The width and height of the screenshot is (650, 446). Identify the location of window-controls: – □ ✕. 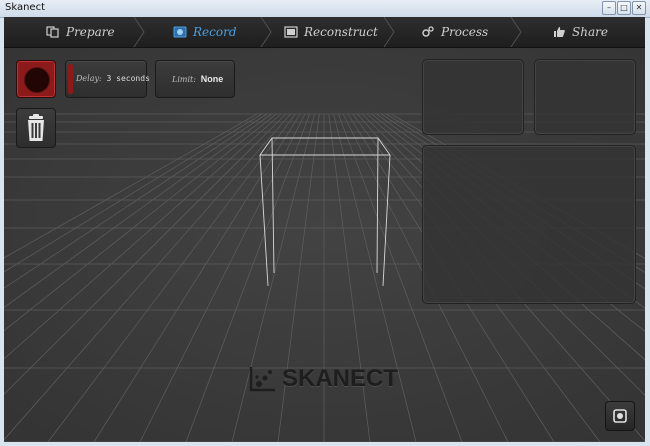
(624, 8).